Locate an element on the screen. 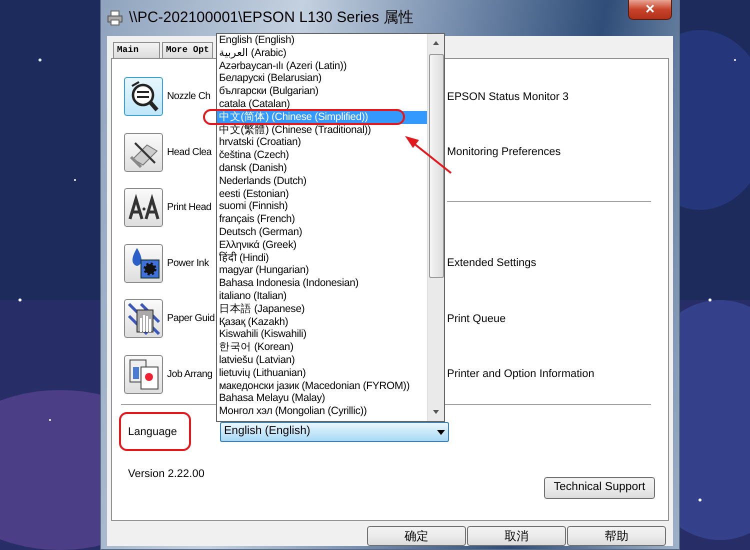 This screenshot has height=550, width=750. dialog-button: 取消 is located at coordinates (516, 536).